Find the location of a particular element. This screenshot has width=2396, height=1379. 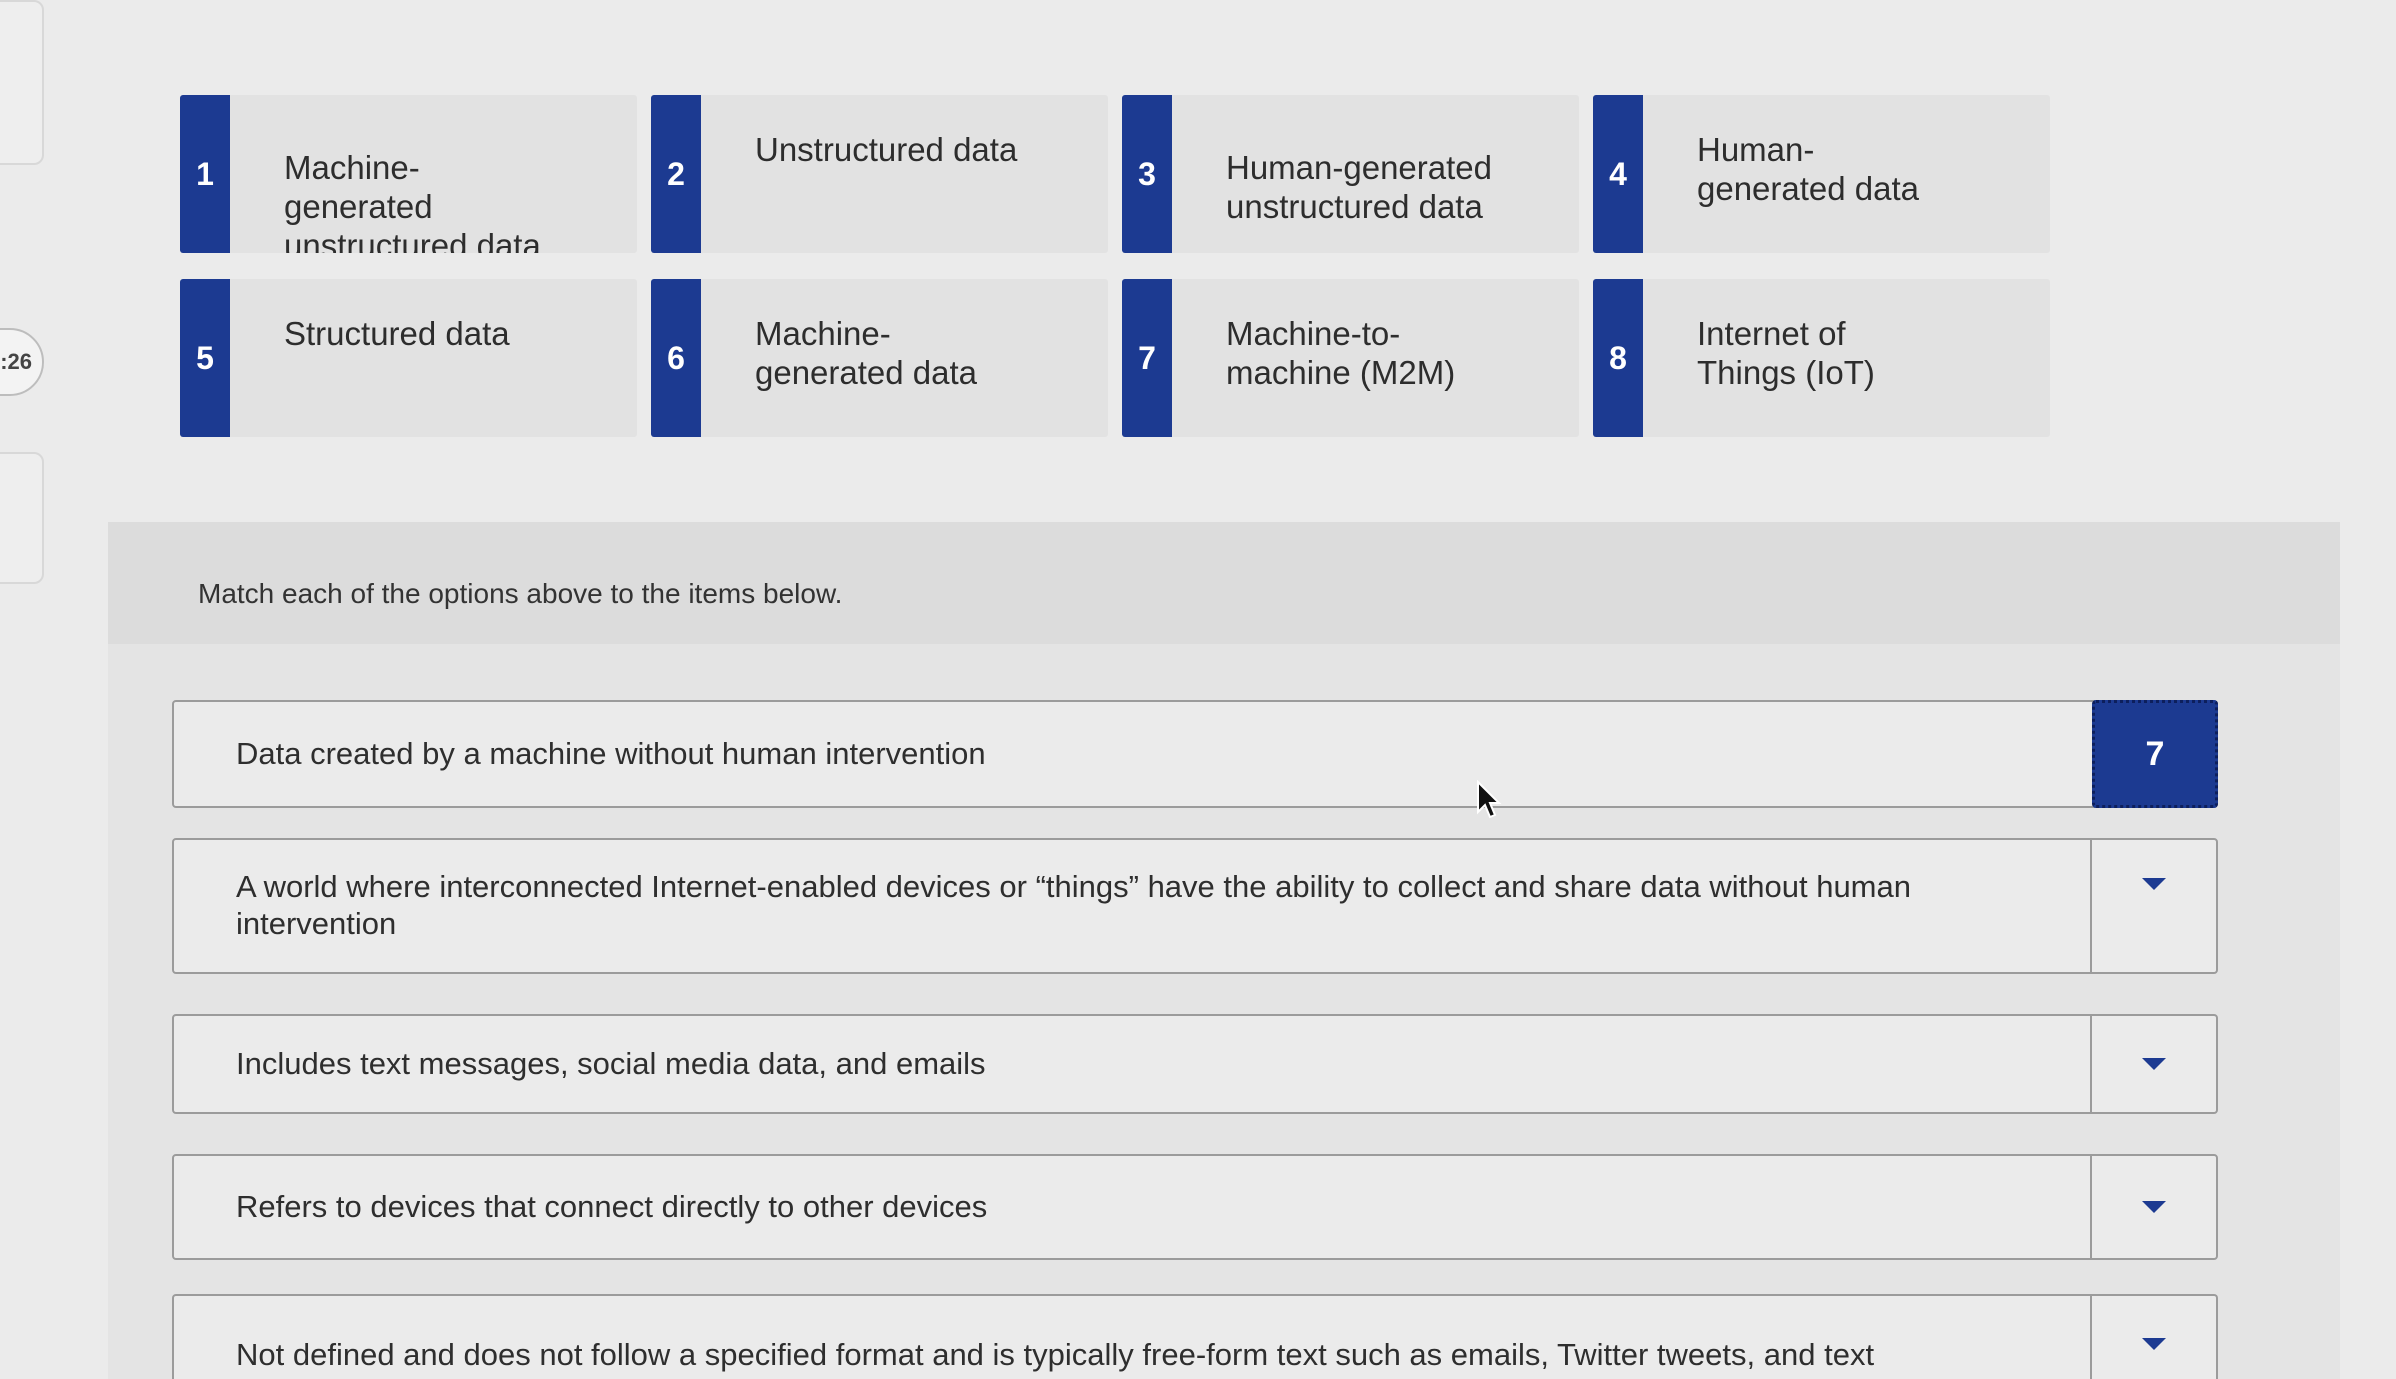

option-card: 5 Structured data is located at coordinates (408, 358).